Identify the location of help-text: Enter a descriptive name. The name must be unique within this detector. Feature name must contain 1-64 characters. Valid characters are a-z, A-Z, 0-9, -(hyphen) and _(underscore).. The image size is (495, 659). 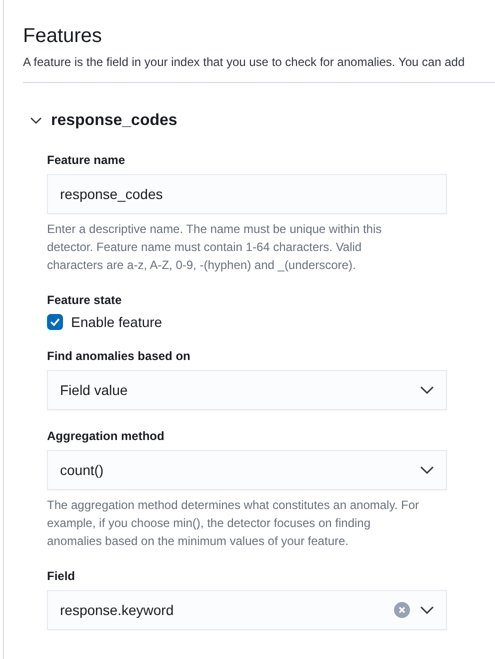
(215, 247).